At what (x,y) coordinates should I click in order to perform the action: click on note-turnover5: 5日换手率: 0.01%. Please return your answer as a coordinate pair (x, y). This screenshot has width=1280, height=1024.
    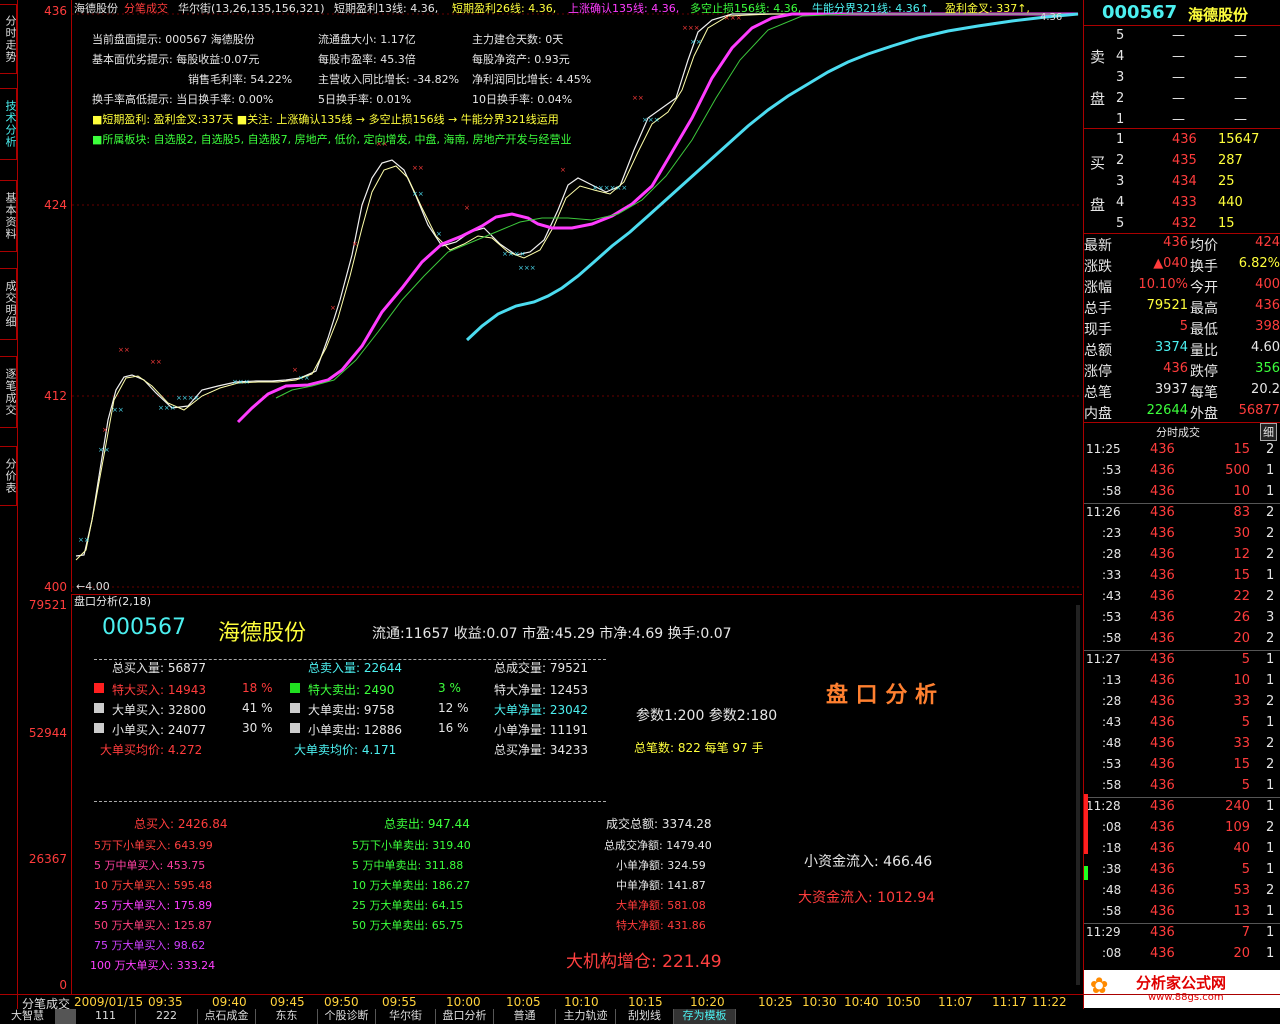
    Looking at the image, I should click on (365, 99).